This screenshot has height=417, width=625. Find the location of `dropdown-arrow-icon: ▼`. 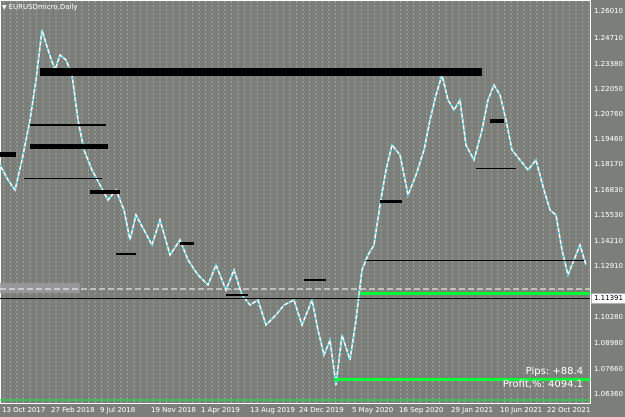

dropdown-arrow-icon: ▼ is located at coordinates (4, 7).